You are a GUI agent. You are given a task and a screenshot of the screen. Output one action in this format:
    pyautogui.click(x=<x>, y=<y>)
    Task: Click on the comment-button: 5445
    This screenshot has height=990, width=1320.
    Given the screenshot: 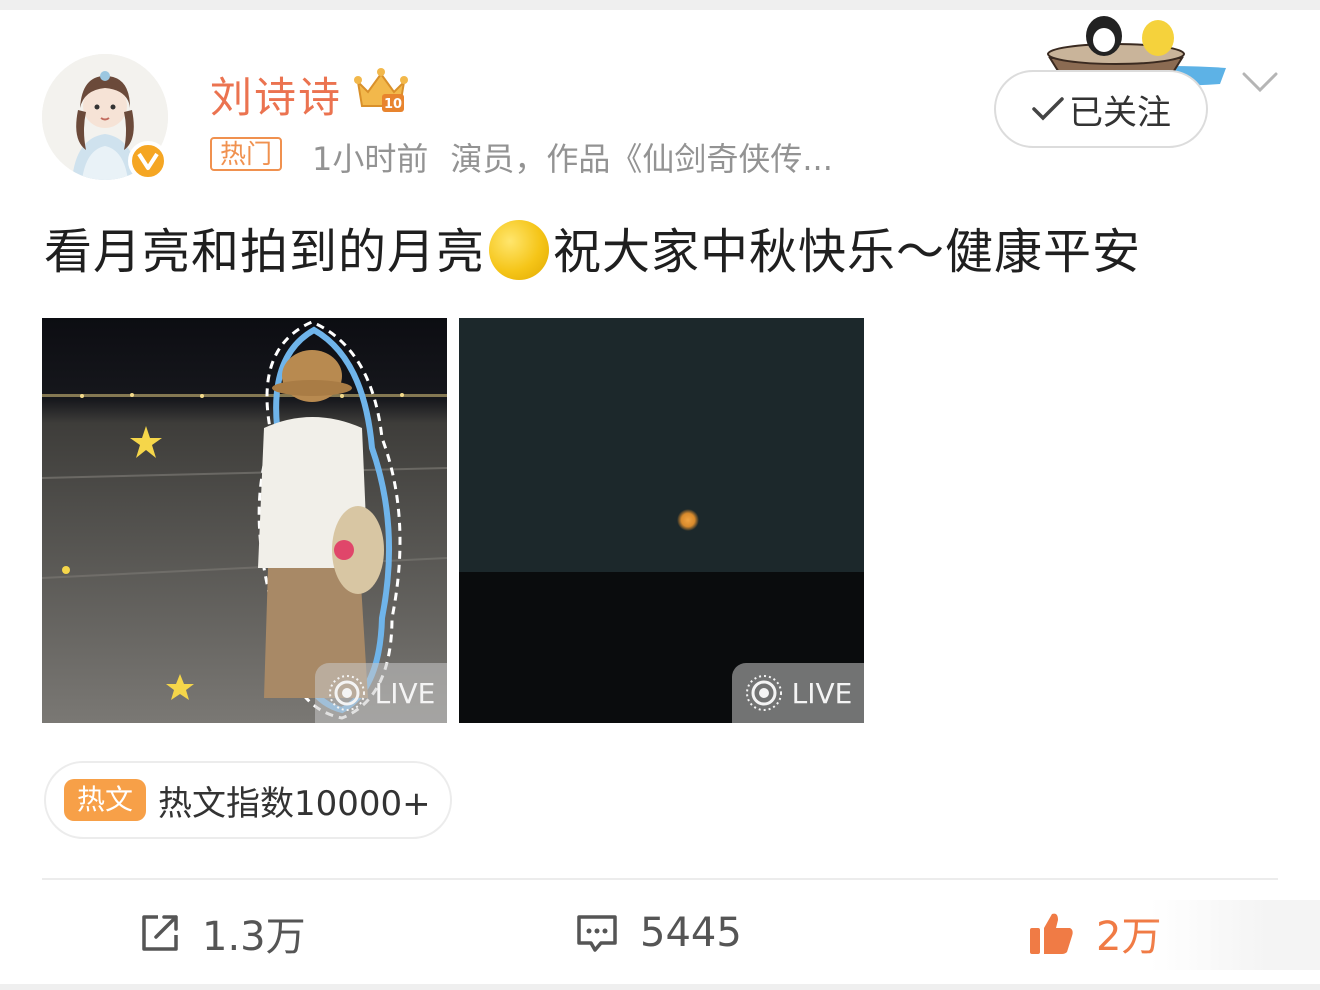 What is the action you would take?
    pyautogui.click(x=658, y=933)
    